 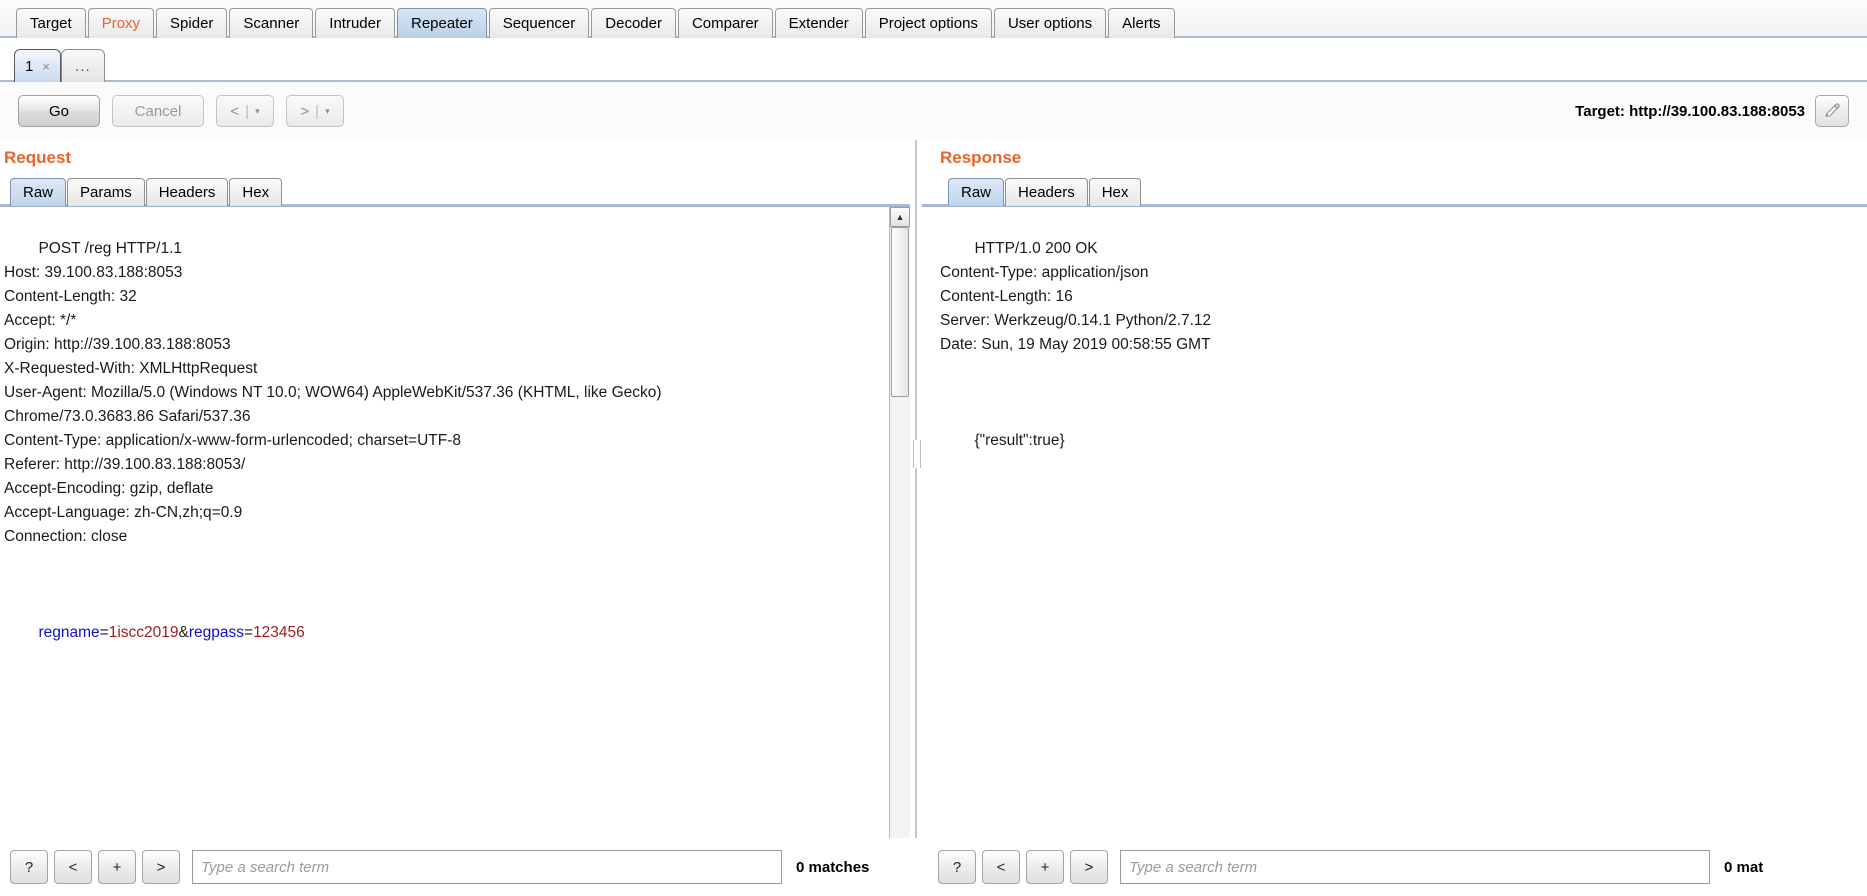 What do you see at coordinates (106, 192) in the screenshot?
I see `request-tab-params: Params` at bounding box center [106, 192].